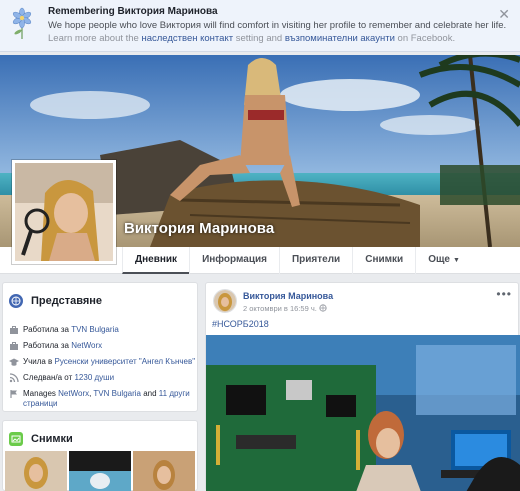 This screenshot has height=491, width=520. I want to click on banner-title: Remembering Виктория Маринова, so click(133, 11).